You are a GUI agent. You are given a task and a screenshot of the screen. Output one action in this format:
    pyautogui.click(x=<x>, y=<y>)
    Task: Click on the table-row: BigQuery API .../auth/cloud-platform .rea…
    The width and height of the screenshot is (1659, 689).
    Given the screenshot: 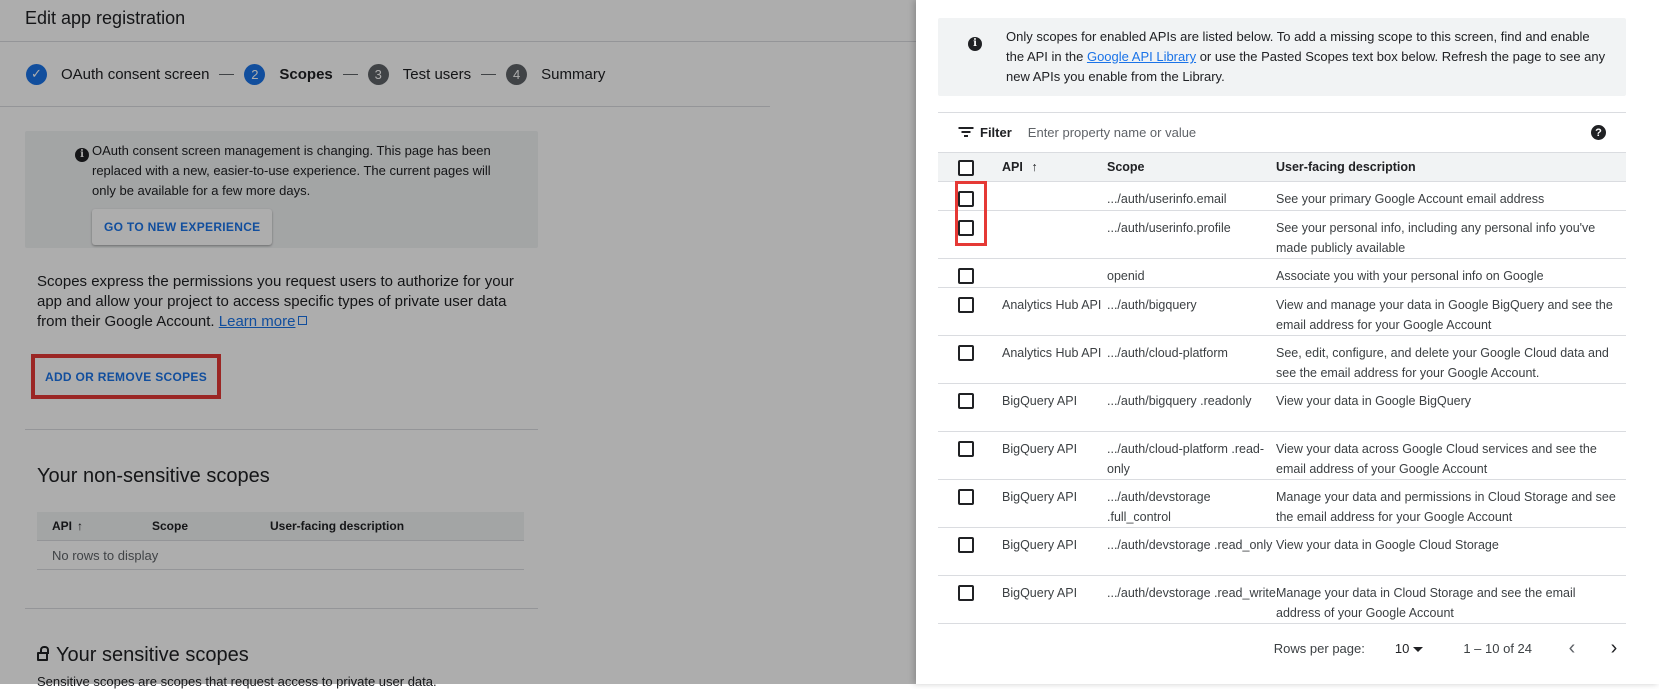 What is the action you would take?
    pyautogui.click(x=1282, y=456)
    